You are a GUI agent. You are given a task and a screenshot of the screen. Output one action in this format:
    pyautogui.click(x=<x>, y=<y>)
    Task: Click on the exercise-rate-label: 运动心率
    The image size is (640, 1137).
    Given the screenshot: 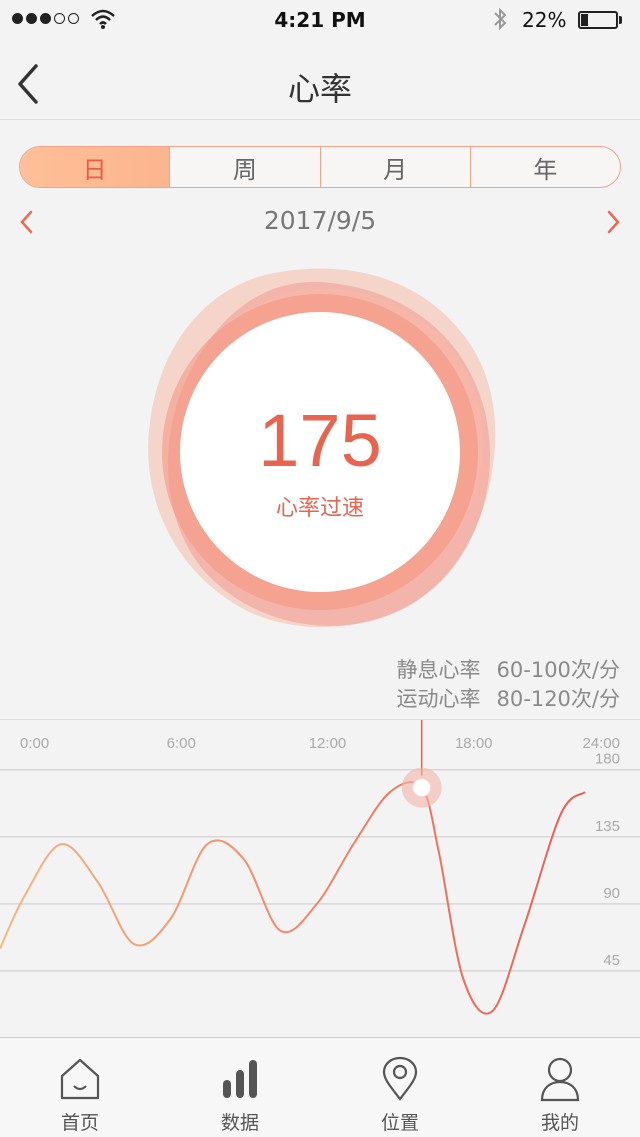 What is the action you would take?
    pyautogui.click(x=438, y=699)
    